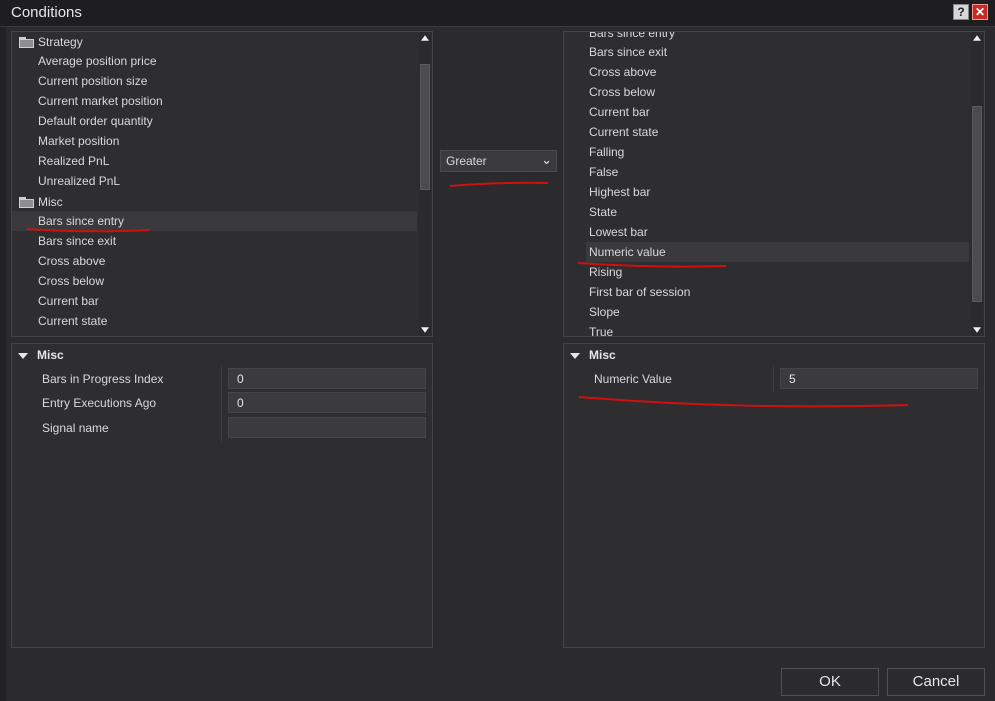  Describe the element at coordinates (327, 378) in the screenshot. I see `bars-in-progress-index-input: 0` at that location.